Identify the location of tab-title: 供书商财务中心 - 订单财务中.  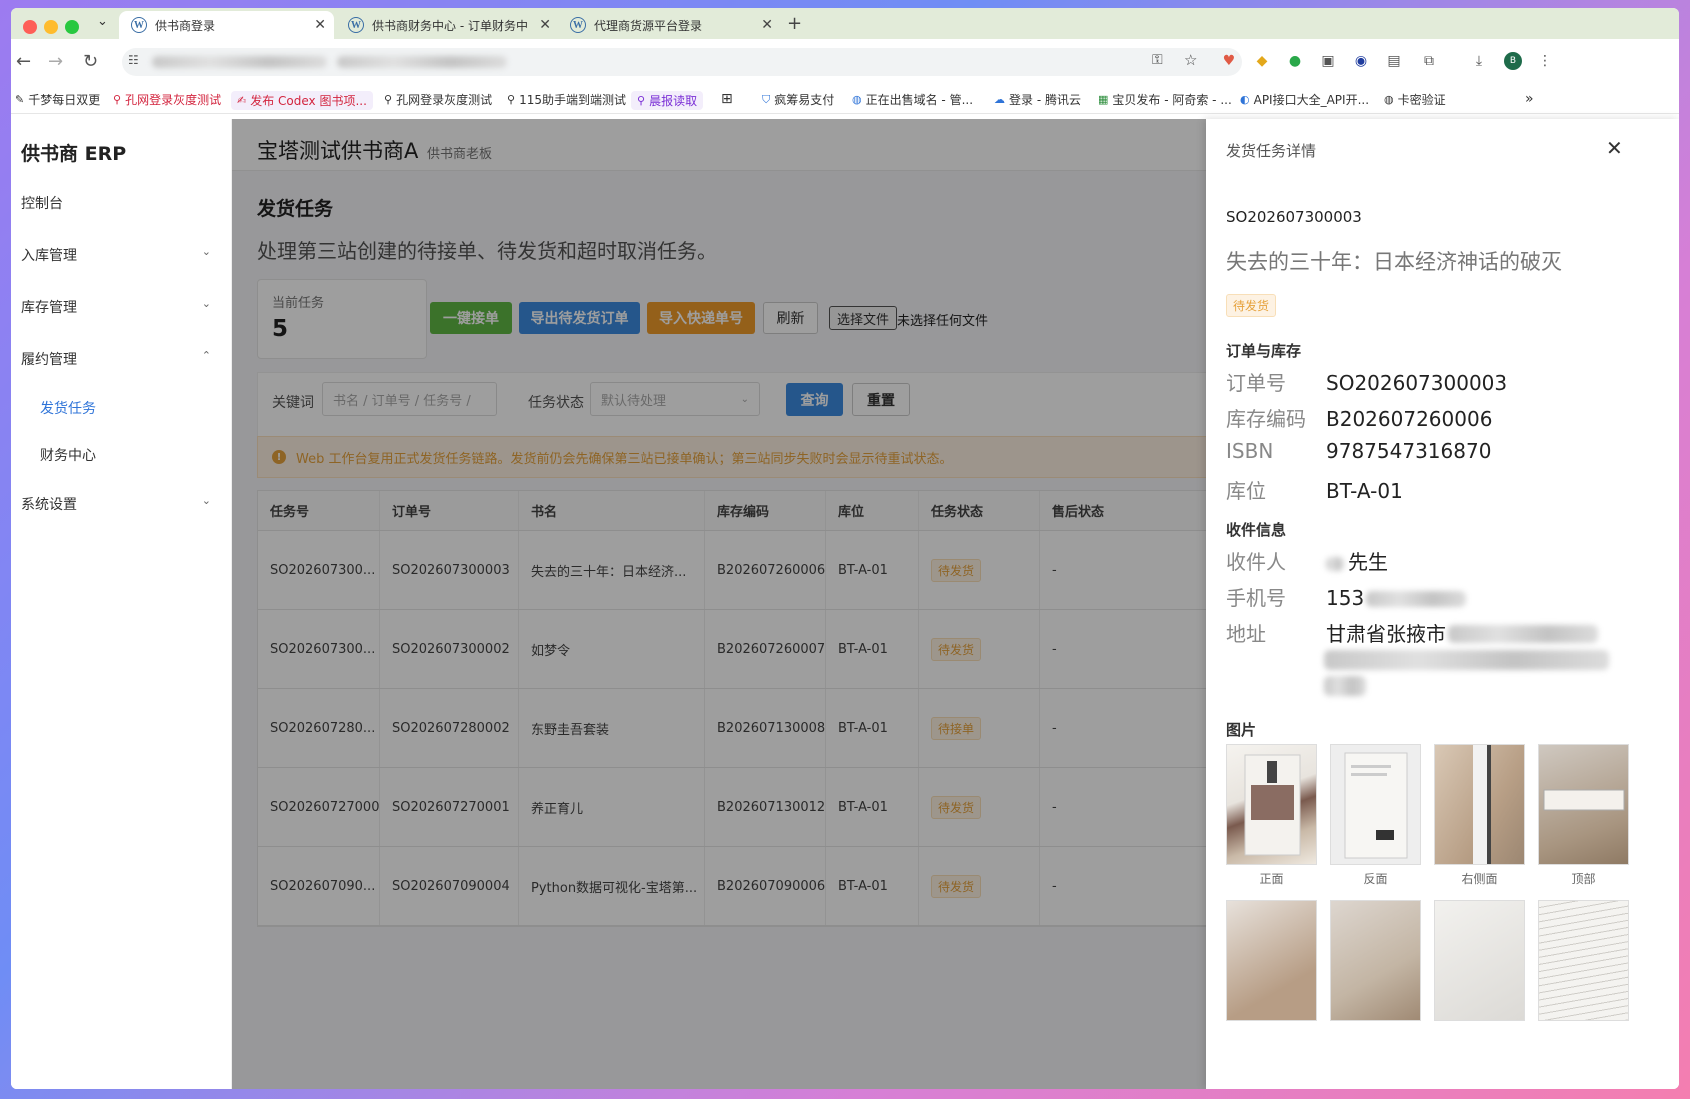
(450, 25).